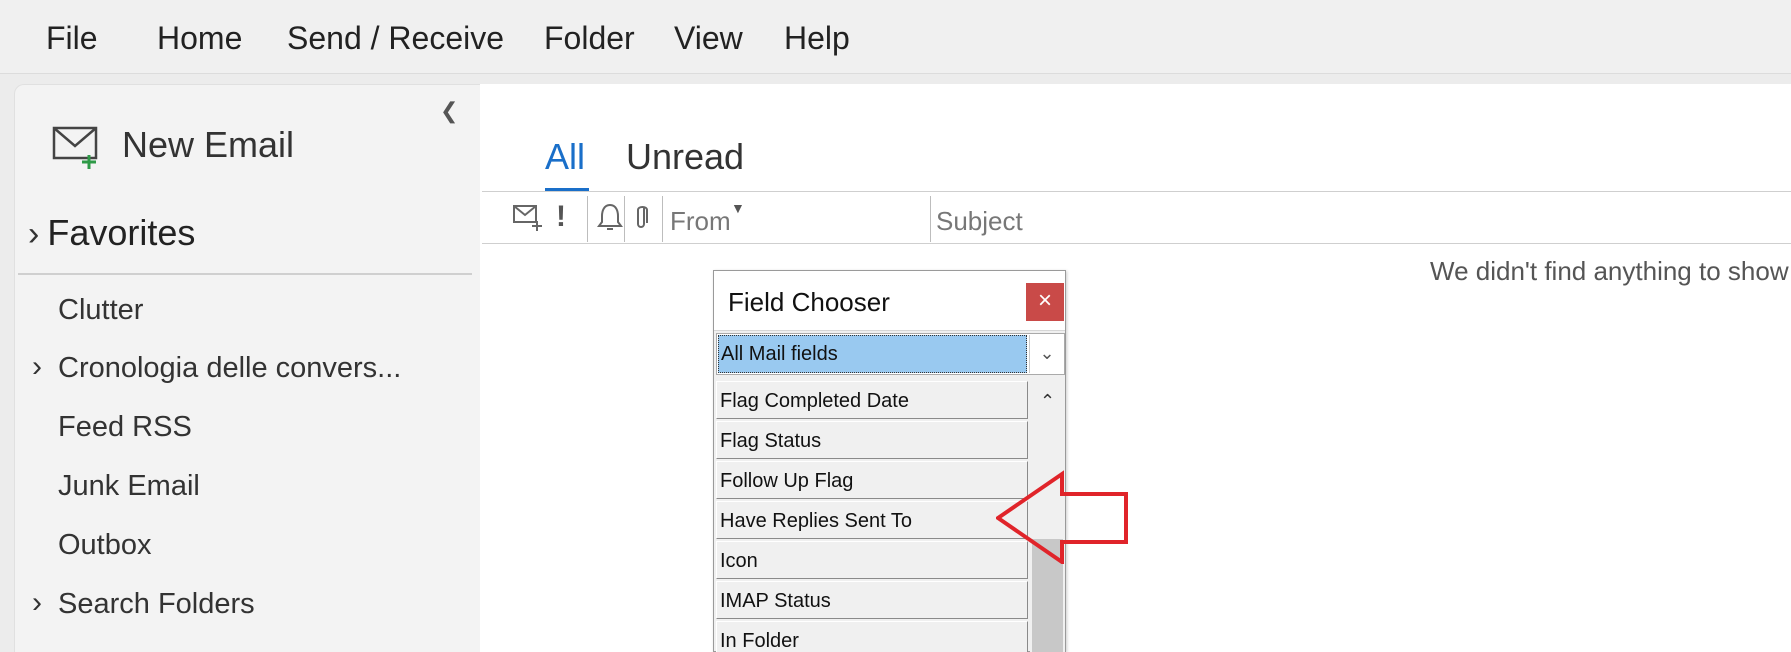  I want to click on new-email-label: New Email, so click(208, 144).